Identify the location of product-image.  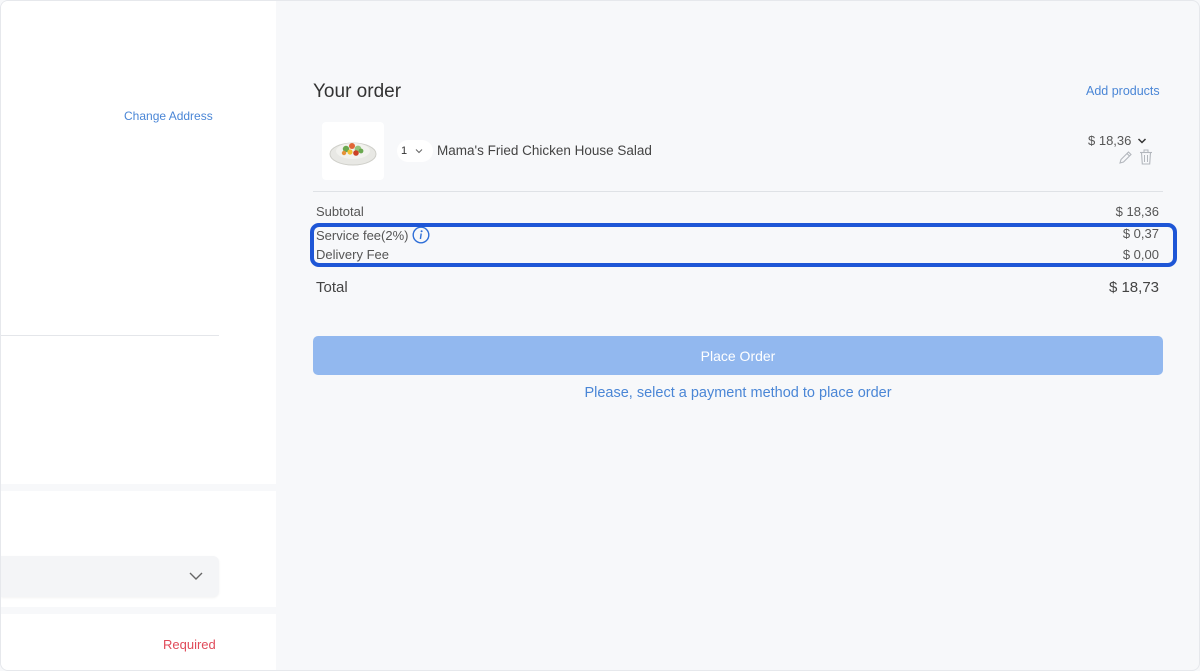
(353, 151).